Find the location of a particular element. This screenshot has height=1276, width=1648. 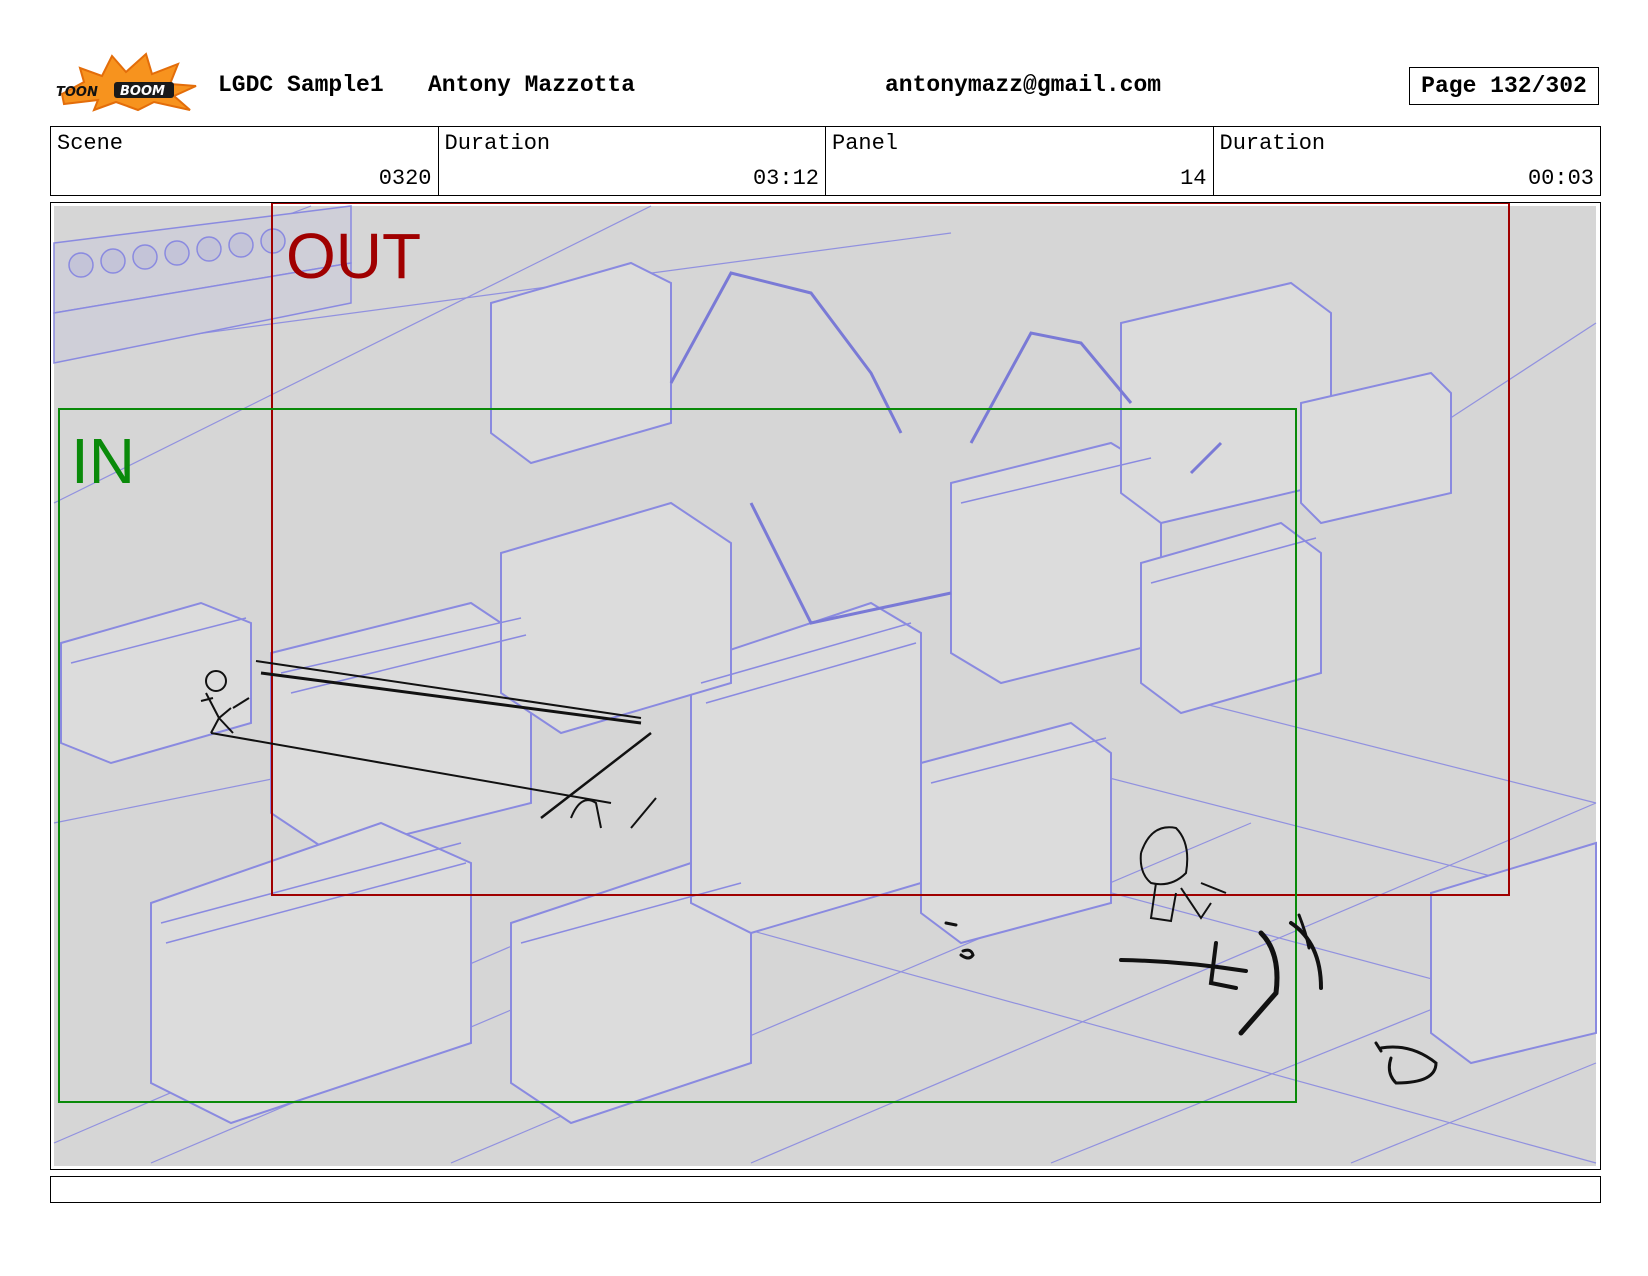

panel-value: 14 is located at coordinates (1193, 178).